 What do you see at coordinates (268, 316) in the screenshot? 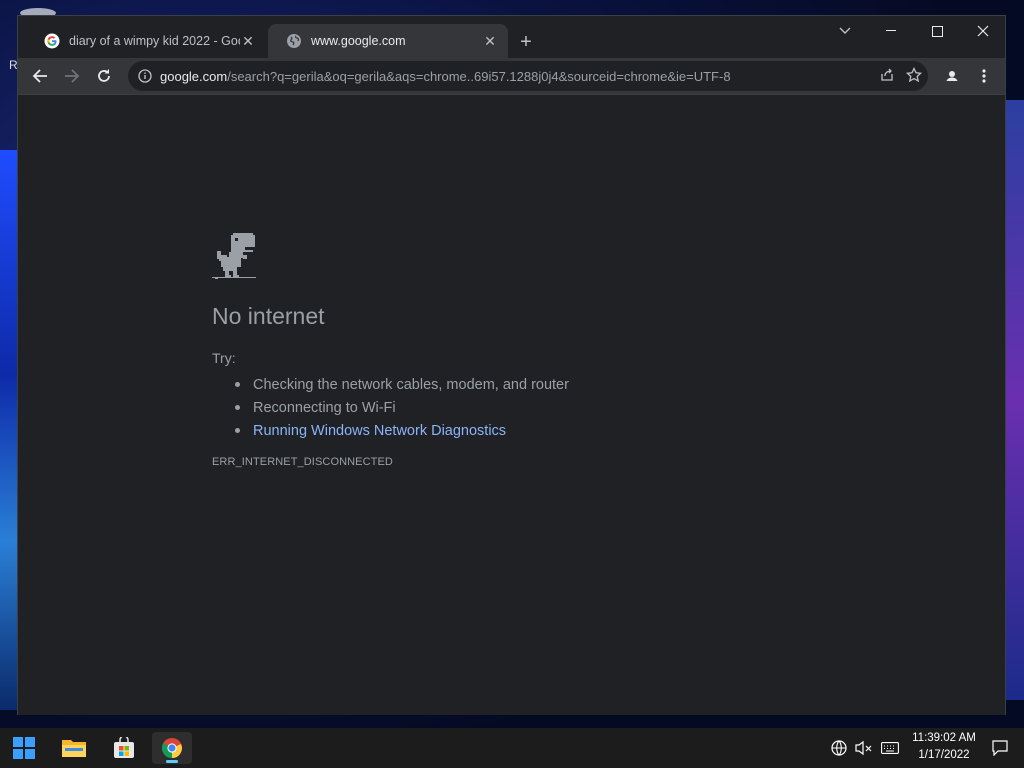
I see `page-title: No internet` at bounding box center [268, 316].